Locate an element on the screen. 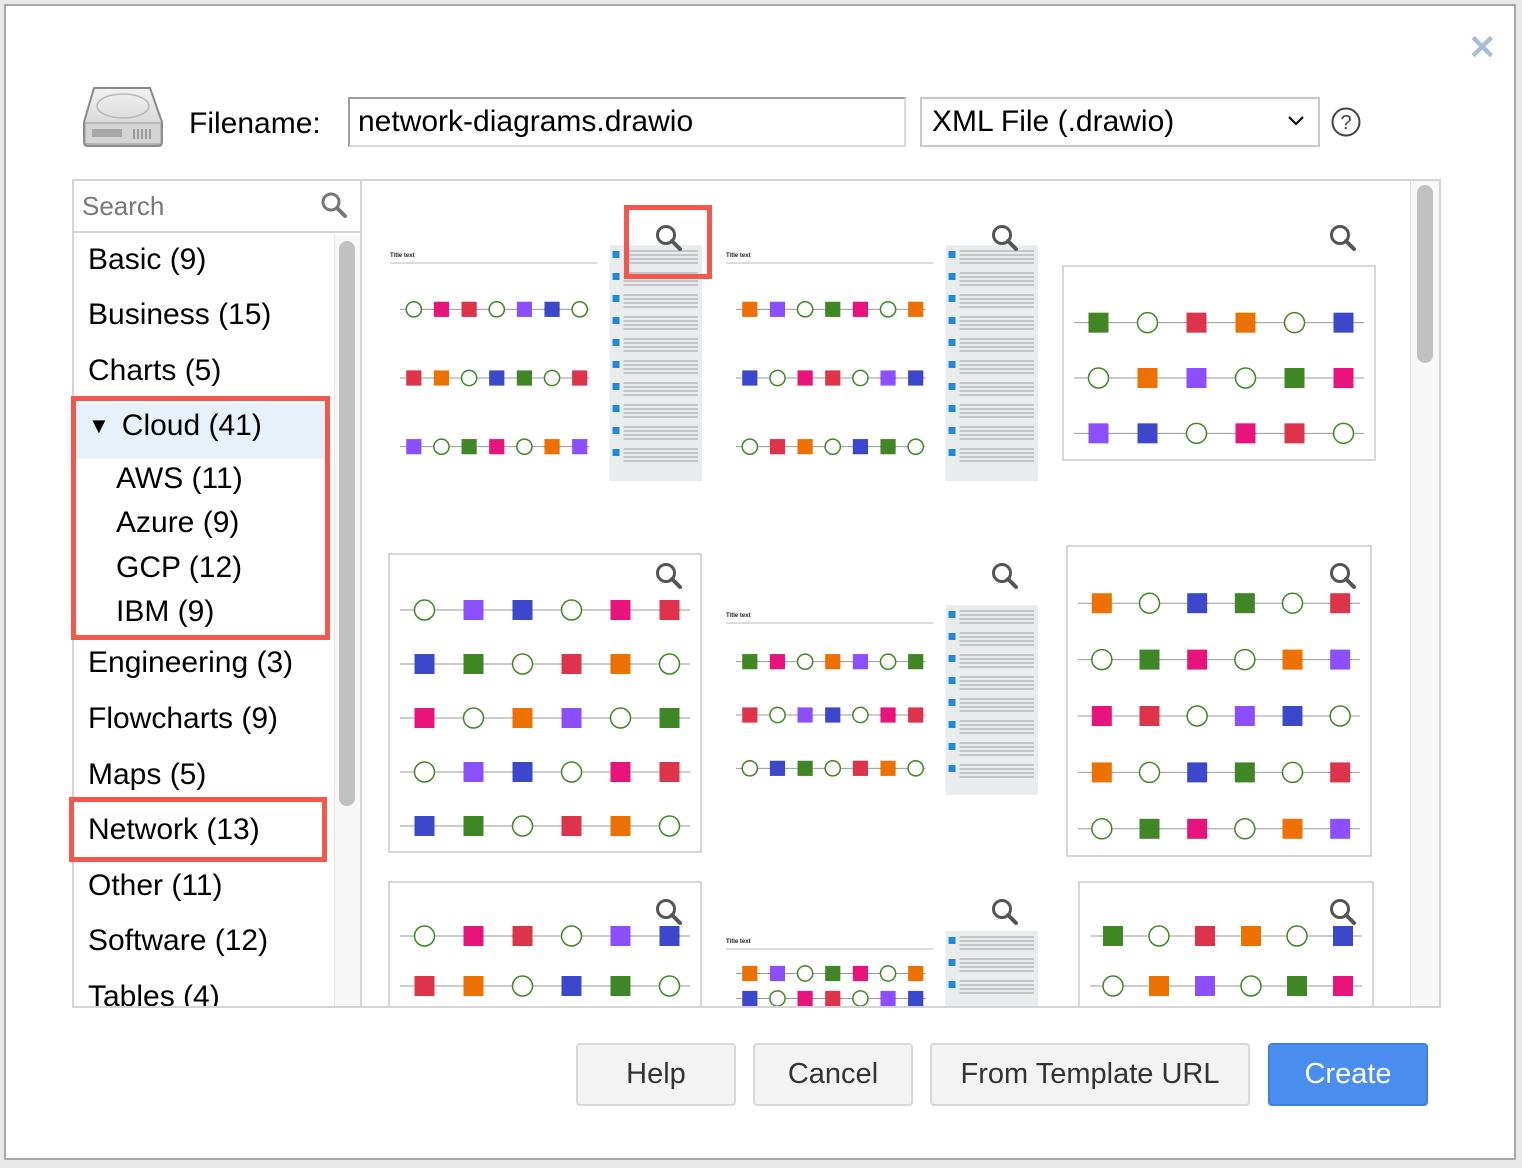 The height and width of the screenshot is (1168, 1522). gallery-scrollbar-thumb is located at coordinates (1425, 274).